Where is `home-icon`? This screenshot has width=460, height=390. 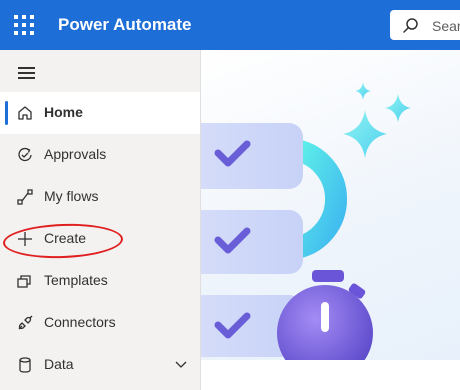 home-icon is located at coordinates (25, 113).